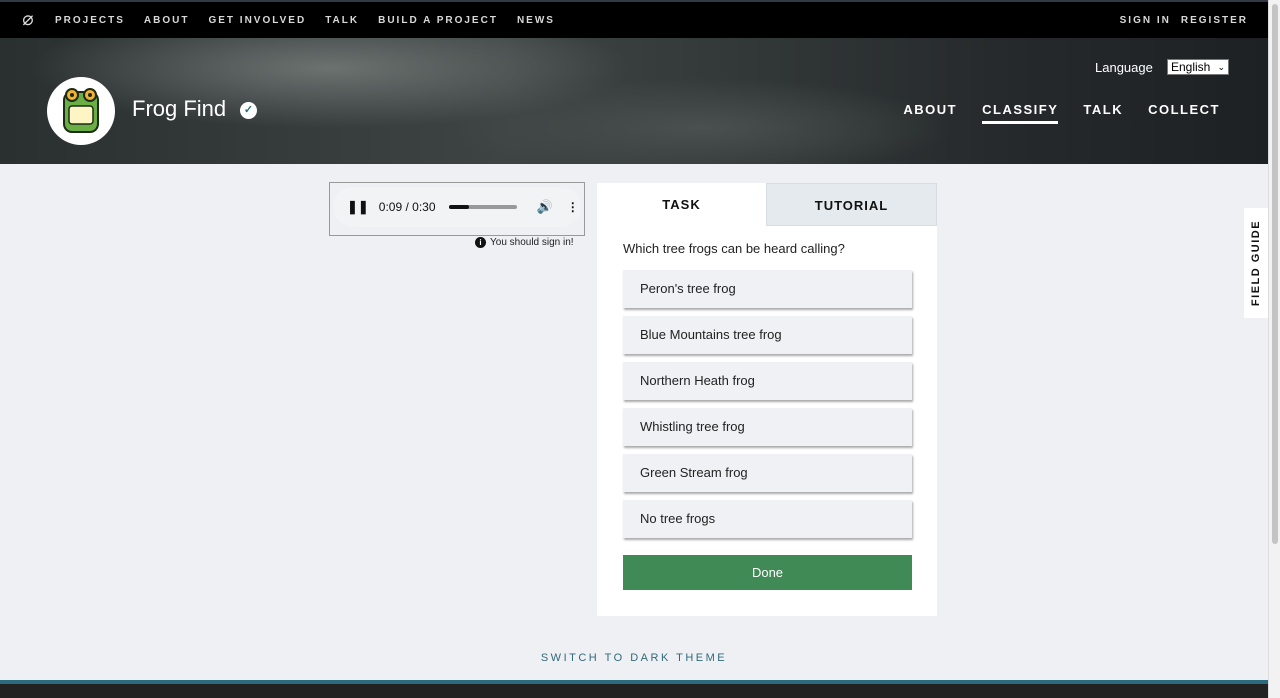  I want to click on register-link: REGISTER, so click(1214, 20).